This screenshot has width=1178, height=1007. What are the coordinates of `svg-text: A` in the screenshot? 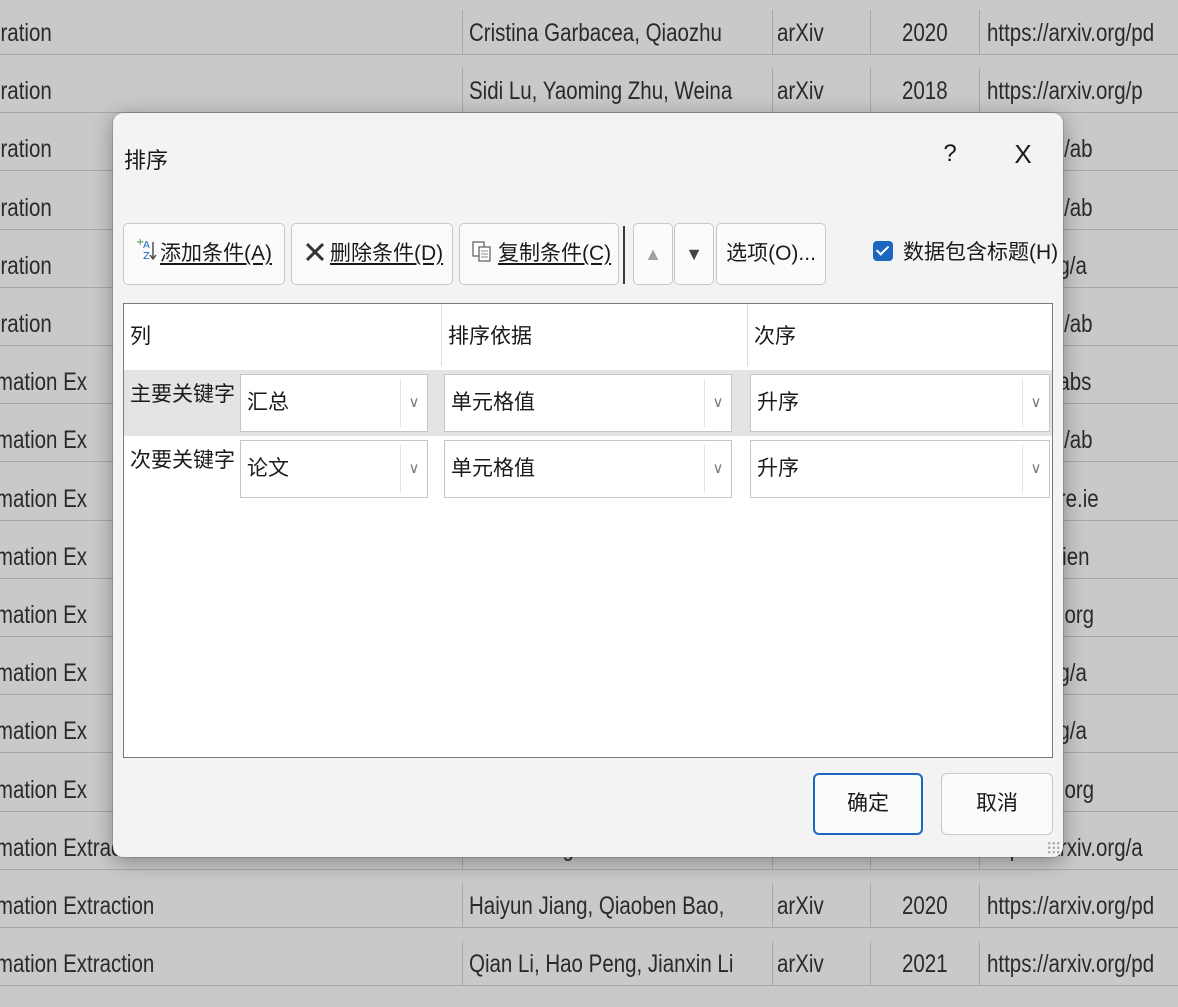 It's located at (146, 245).